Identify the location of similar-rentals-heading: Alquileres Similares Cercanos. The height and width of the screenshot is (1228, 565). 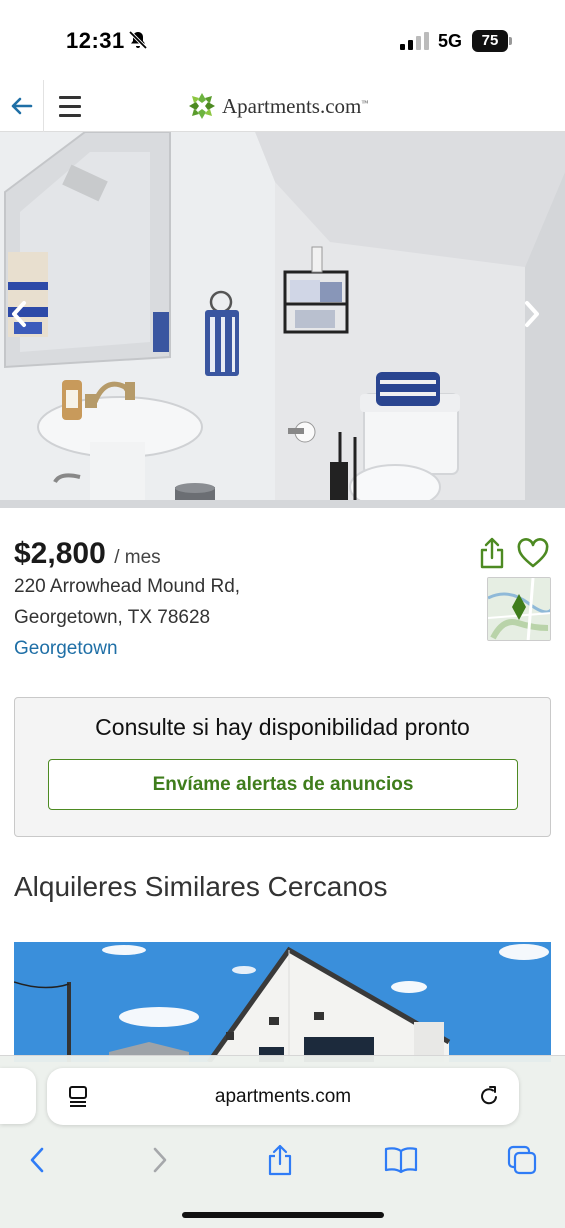
(201, 886).